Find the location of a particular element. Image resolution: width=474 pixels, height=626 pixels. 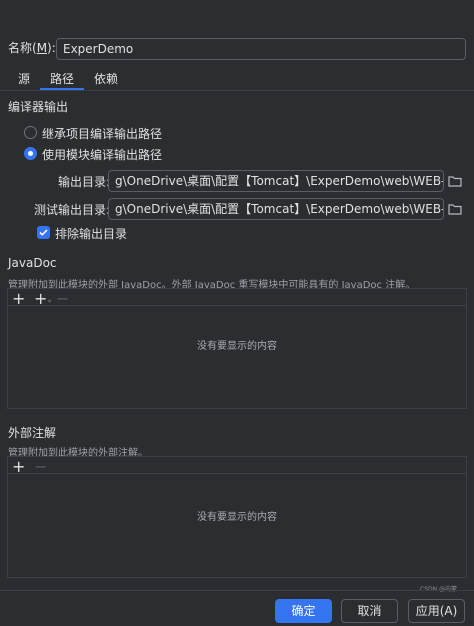

javadoc-title: JavaDoc is located at coordinates (32, 263).